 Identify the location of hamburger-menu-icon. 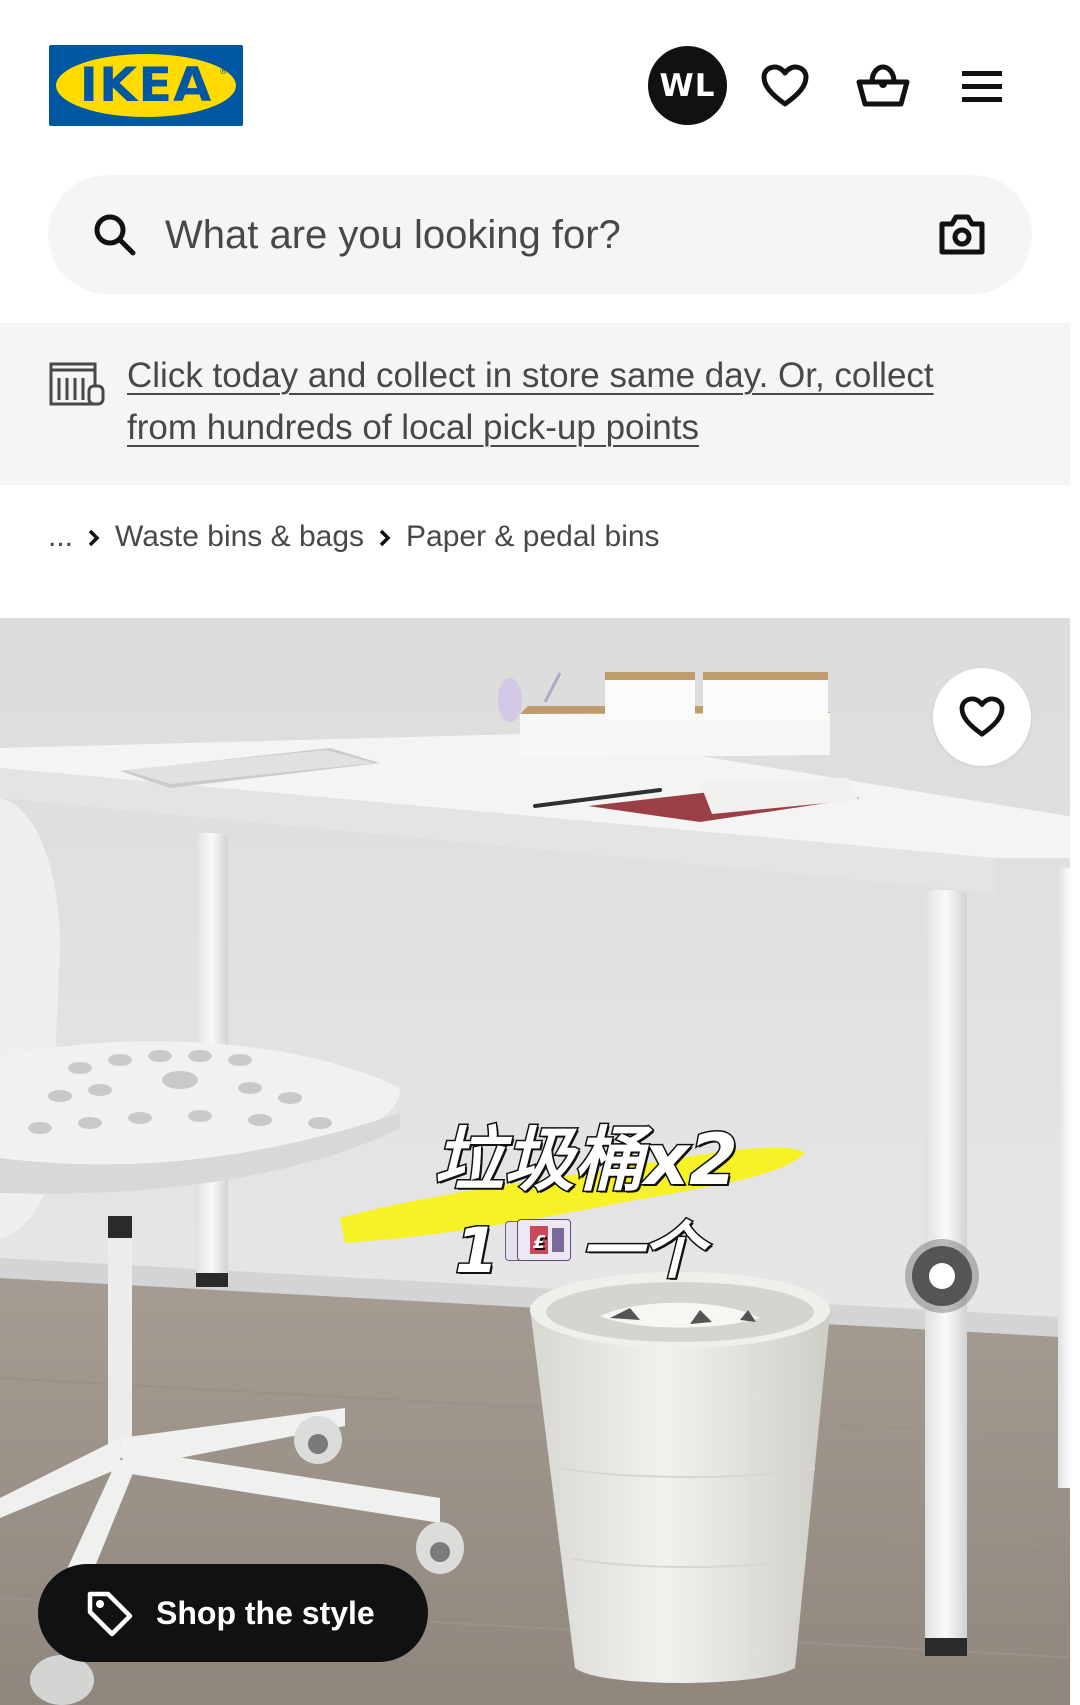
(982, 86).